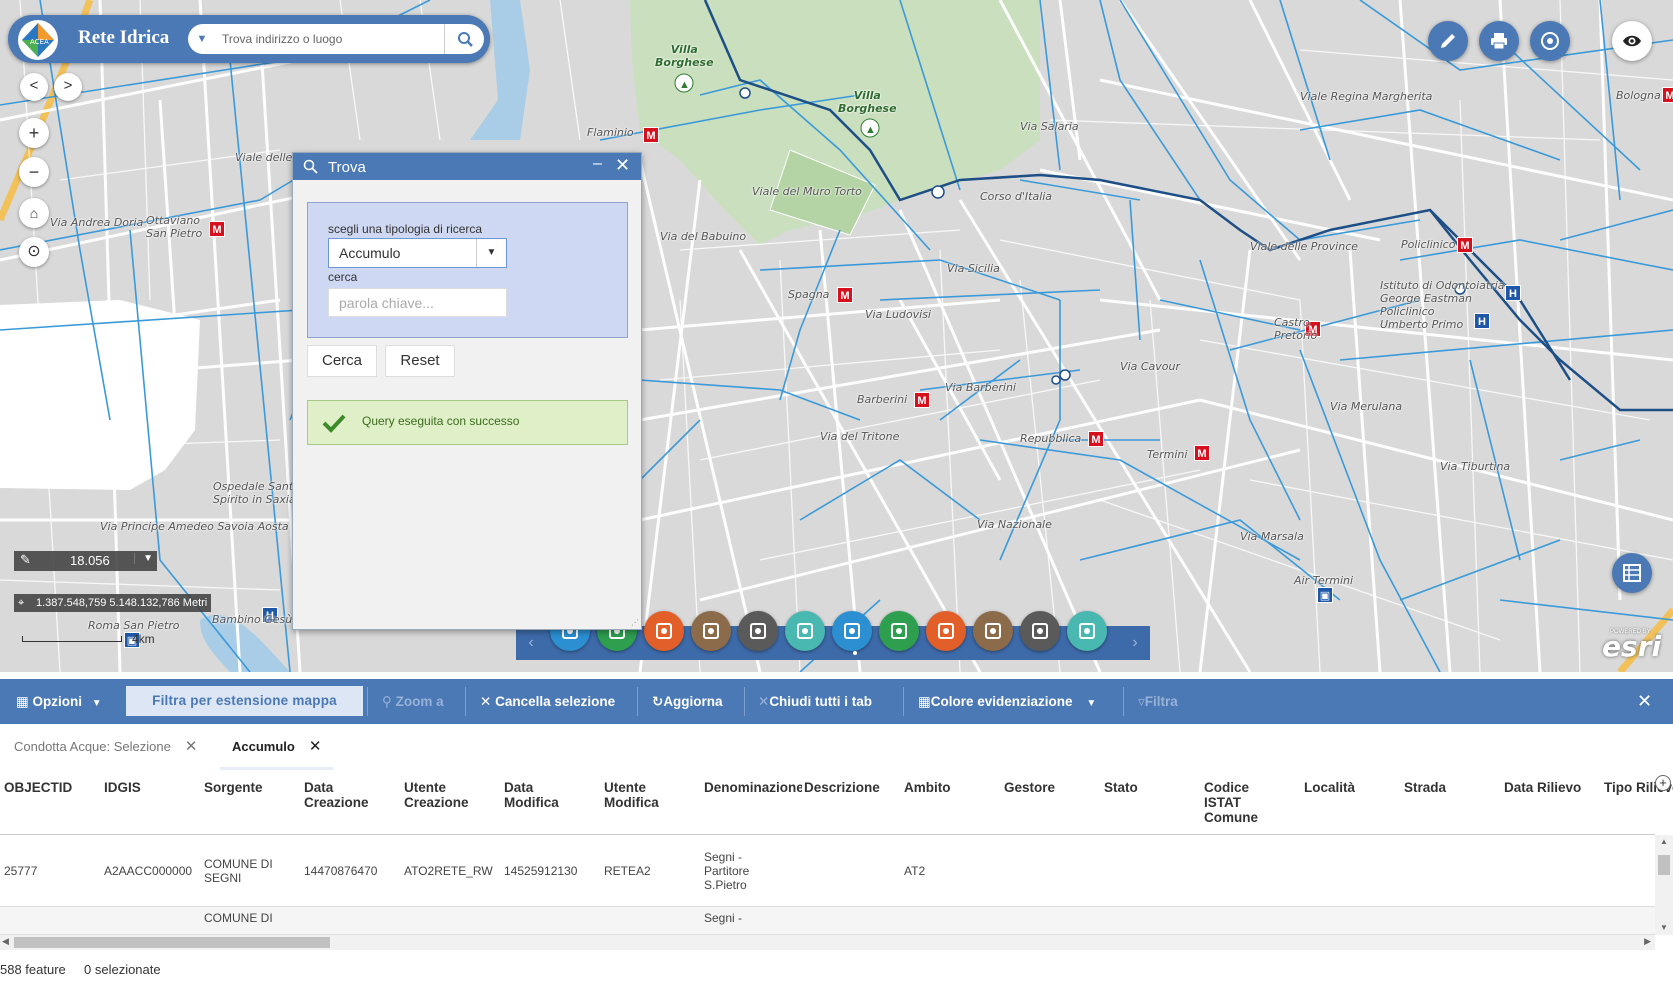 The image size is (1673, 987). What do you see at coordinates (417, 302) in the screenshot?
I see `keyword-input` at bounding box center [417, 302].